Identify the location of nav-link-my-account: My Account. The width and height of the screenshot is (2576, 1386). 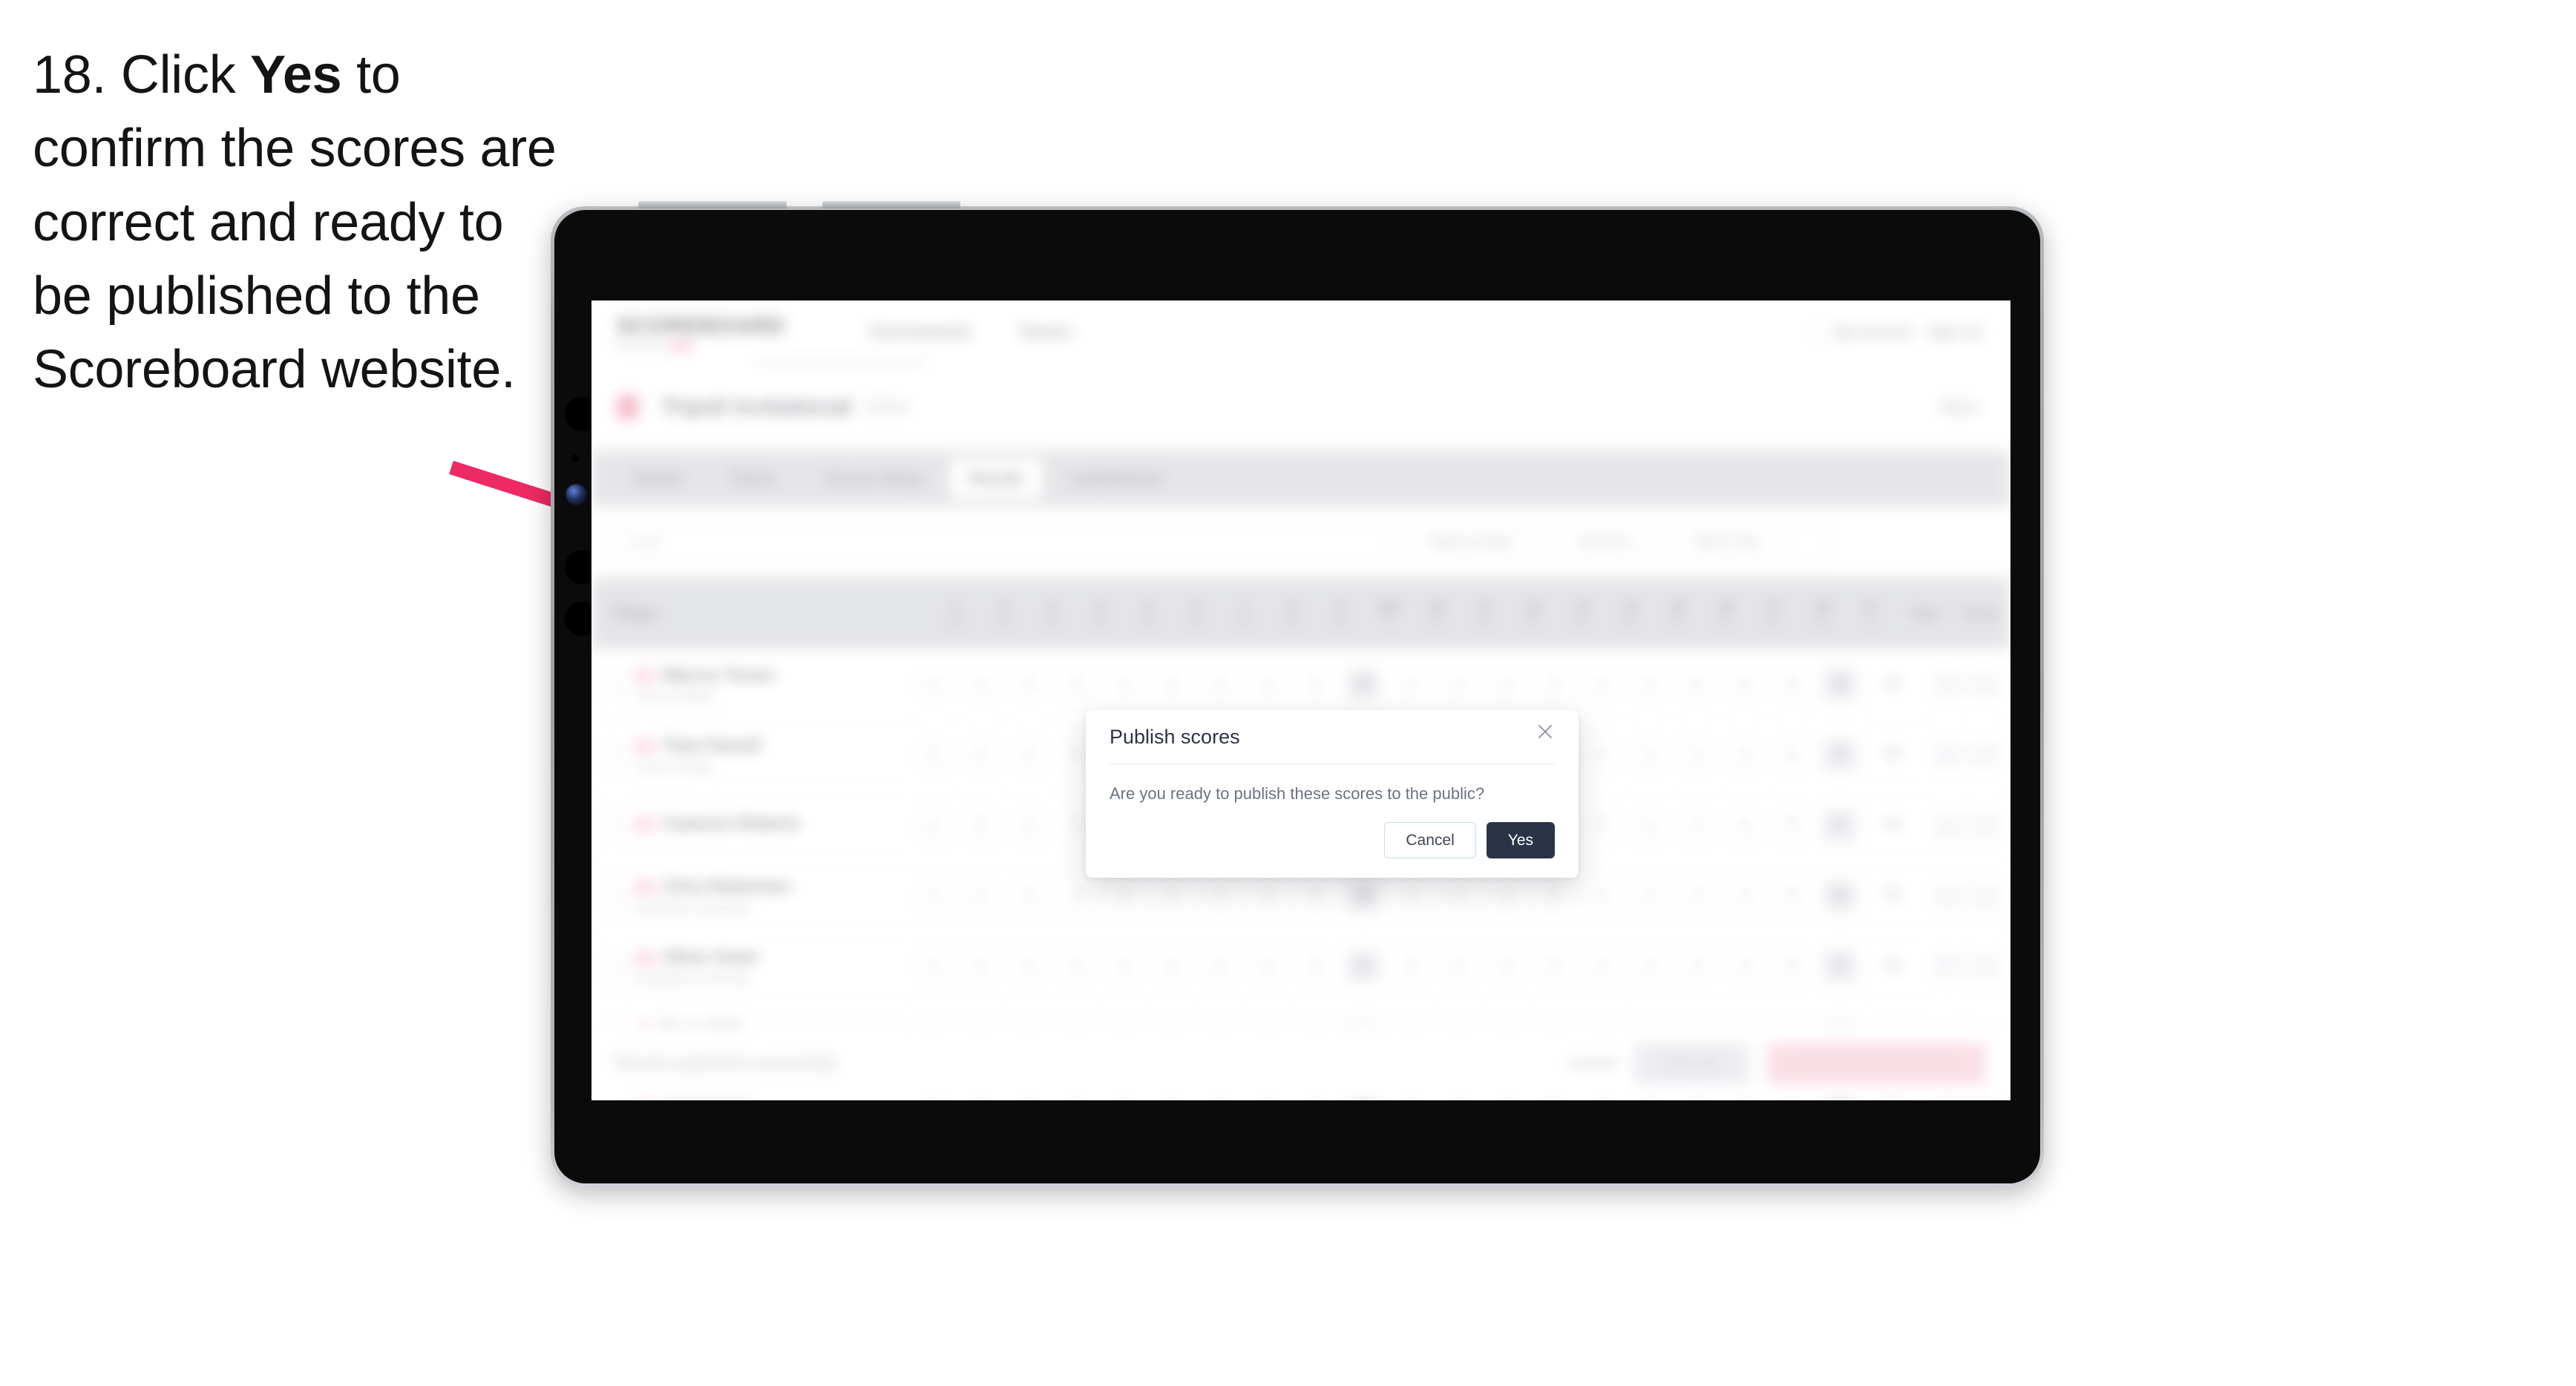
(1873, 332).